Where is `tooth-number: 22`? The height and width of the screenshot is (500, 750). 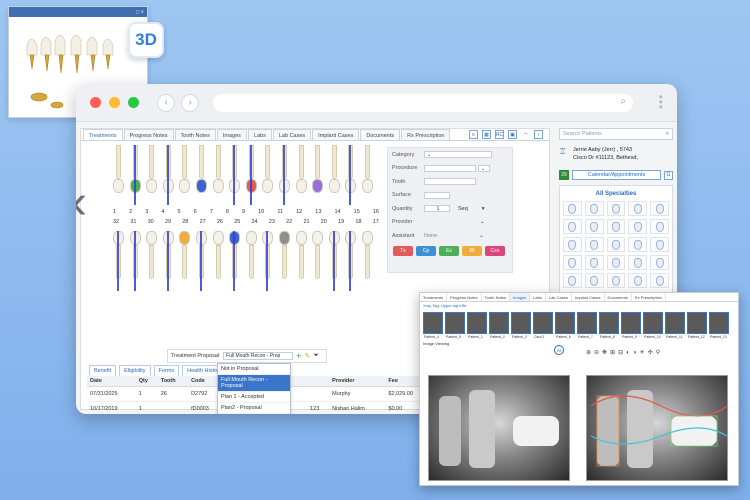
tooth-number: 22 is located at coordinates (289, 222).